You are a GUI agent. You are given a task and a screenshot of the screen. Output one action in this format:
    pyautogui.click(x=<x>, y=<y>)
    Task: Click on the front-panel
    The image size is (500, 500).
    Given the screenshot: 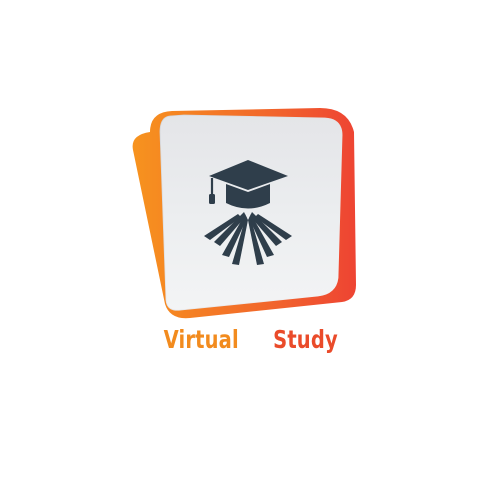 What is the action you would take?
    pyautogui.click(x=251, y=212)
    